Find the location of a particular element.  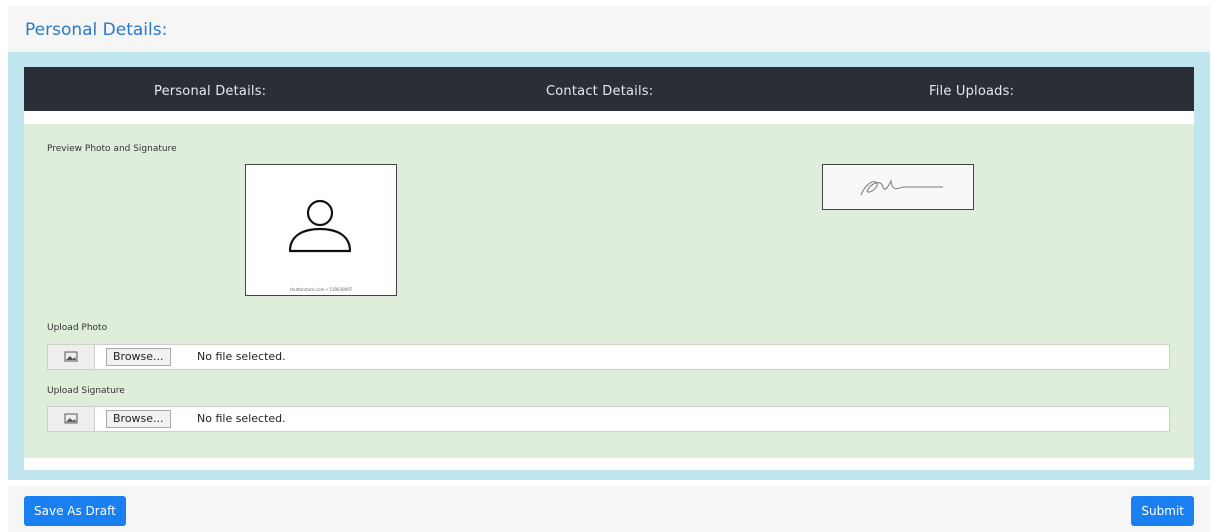

person-placeholder-icon is located at coordinates (320, 226).